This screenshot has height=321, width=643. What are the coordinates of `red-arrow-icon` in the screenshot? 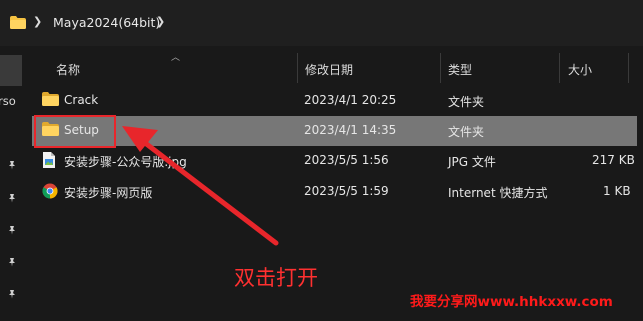 It's located at (200, 186).